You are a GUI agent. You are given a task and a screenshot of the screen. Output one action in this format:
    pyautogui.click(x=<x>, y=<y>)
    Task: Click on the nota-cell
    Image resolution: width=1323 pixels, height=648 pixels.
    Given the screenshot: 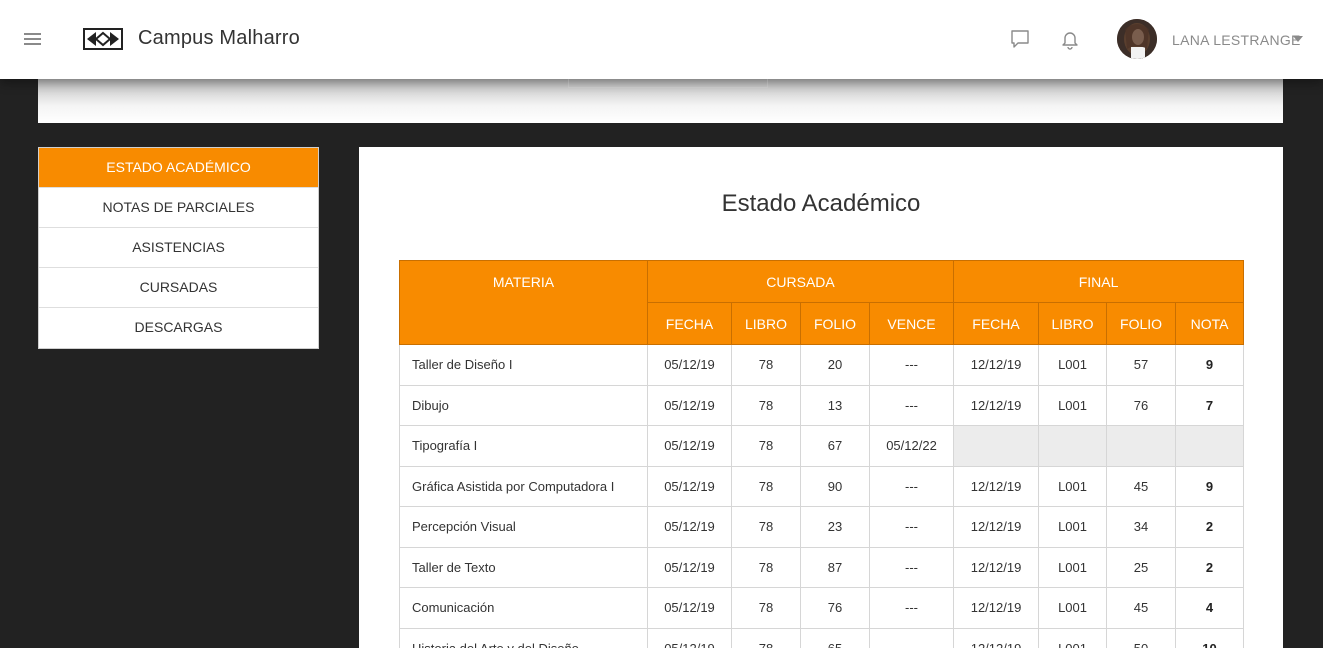 What is the action you would take?
    pyautogui.click(x=1210, y=446)
    